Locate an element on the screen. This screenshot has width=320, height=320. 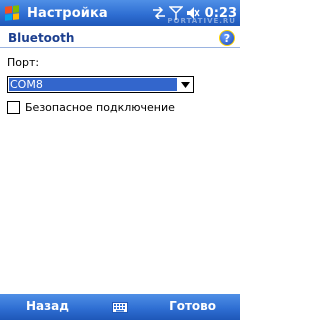
title-bar: Настройка 0:23 PORTATIVE.RU is located at coordinates (120, 13).